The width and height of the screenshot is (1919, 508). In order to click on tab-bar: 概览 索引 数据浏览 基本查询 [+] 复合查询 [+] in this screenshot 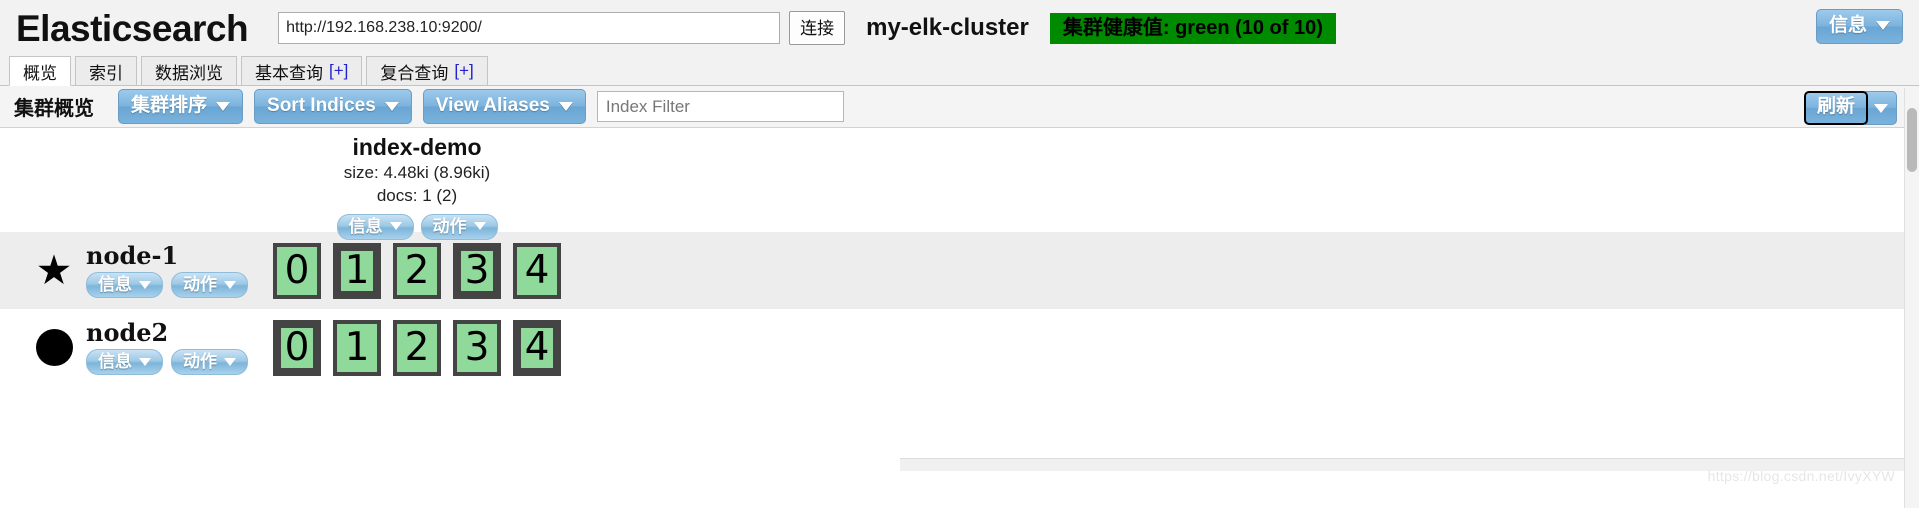, I will do `click(959, 71)`.